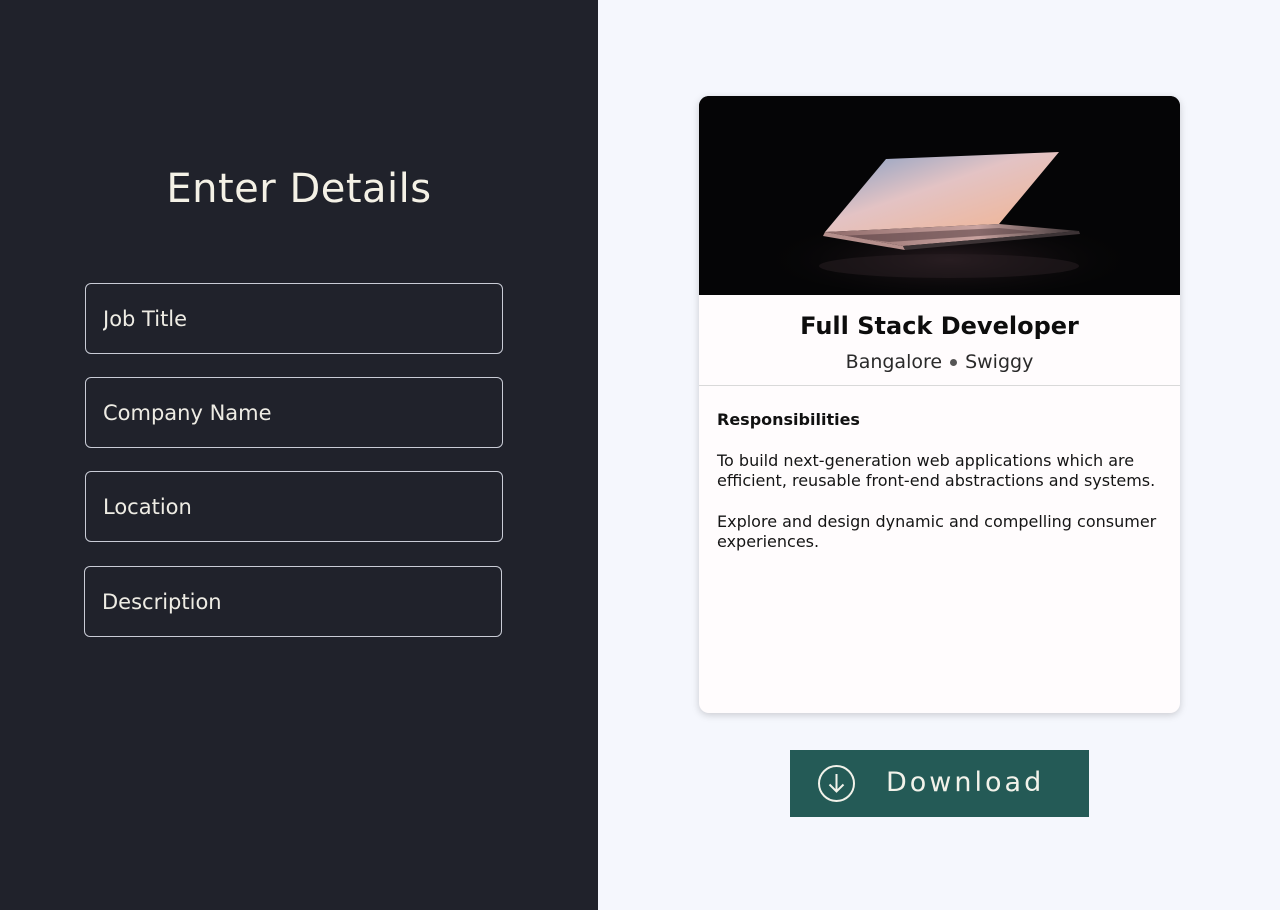  Describe the element at coordinates (894, 362) in the screenshot. I see `job-location: Bangalore` at that location.